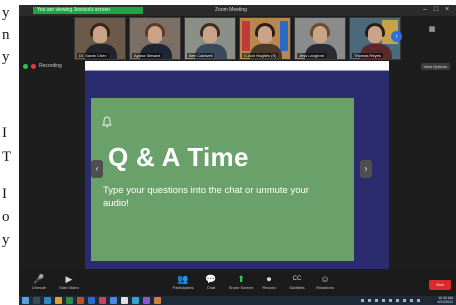  What do you see at coordinates (447, 10) in the screenshot?
I see `close-icon: ×` at bounding box center [447, 10].